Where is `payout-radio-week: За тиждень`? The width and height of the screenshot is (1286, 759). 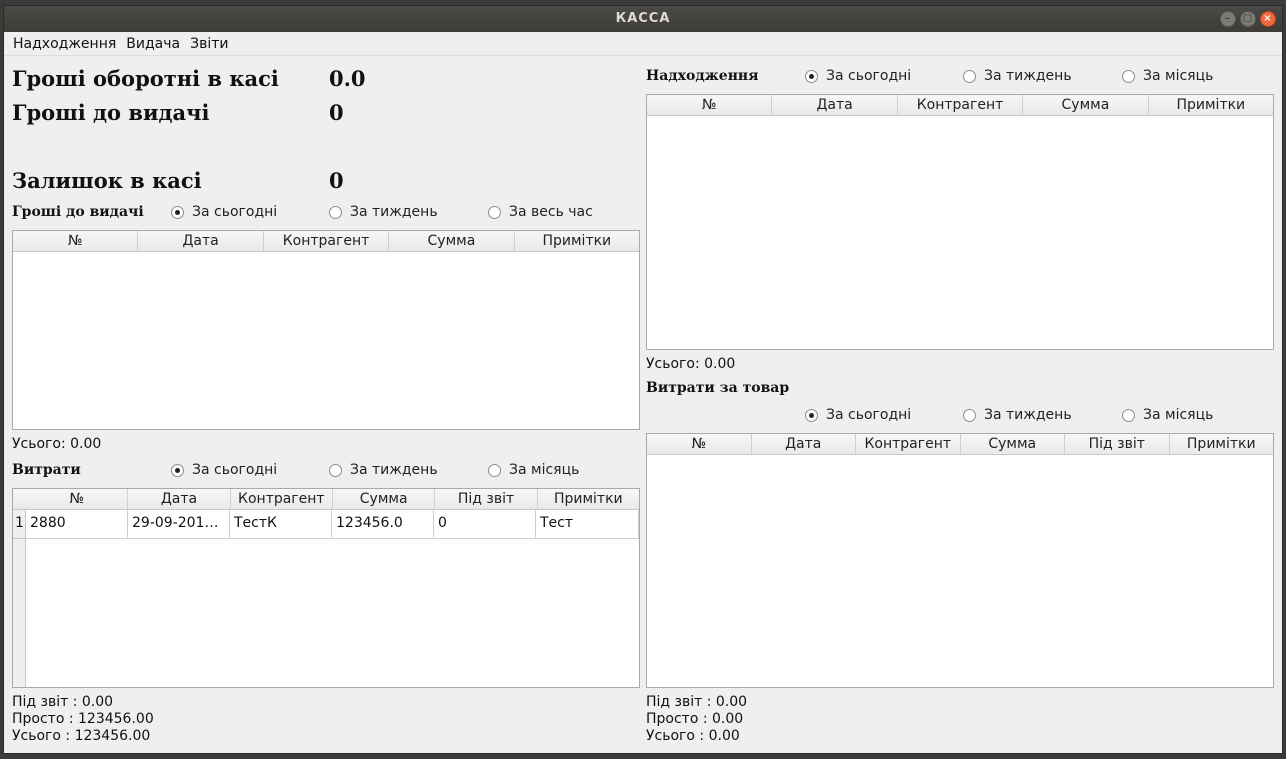
payout-radio-week: За тиждень is located at coordinates (383, 212).